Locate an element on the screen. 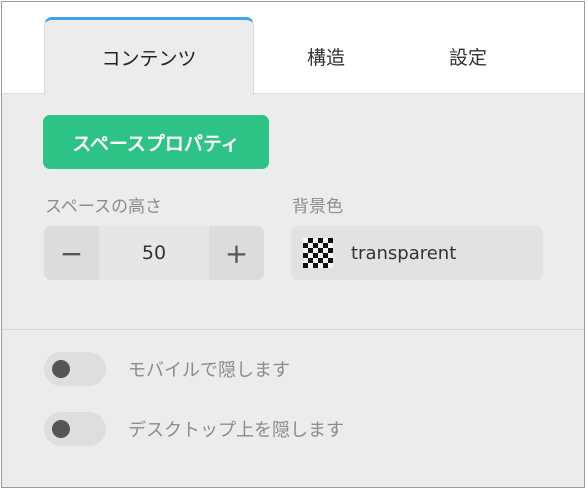  decrement-button: − is located at coordinates (71, 253).